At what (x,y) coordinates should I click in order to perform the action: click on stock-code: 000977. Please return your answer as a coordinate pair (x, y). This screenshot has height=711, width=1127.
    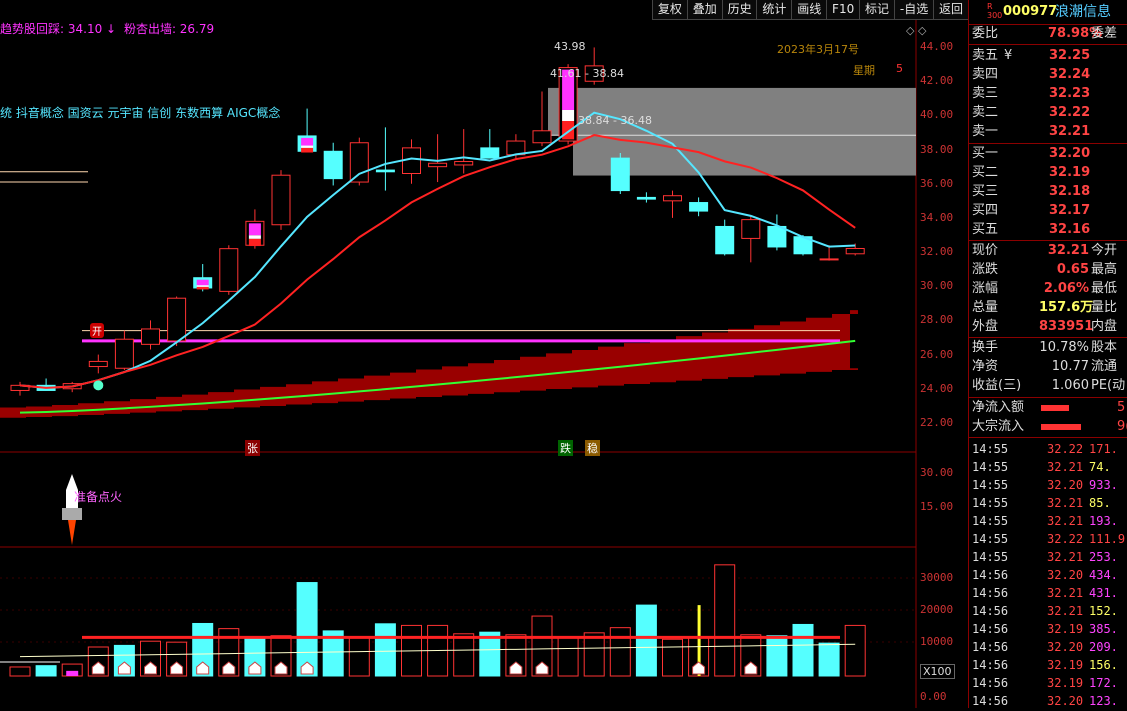
    Looking at the image, I should click on (1030, 11).